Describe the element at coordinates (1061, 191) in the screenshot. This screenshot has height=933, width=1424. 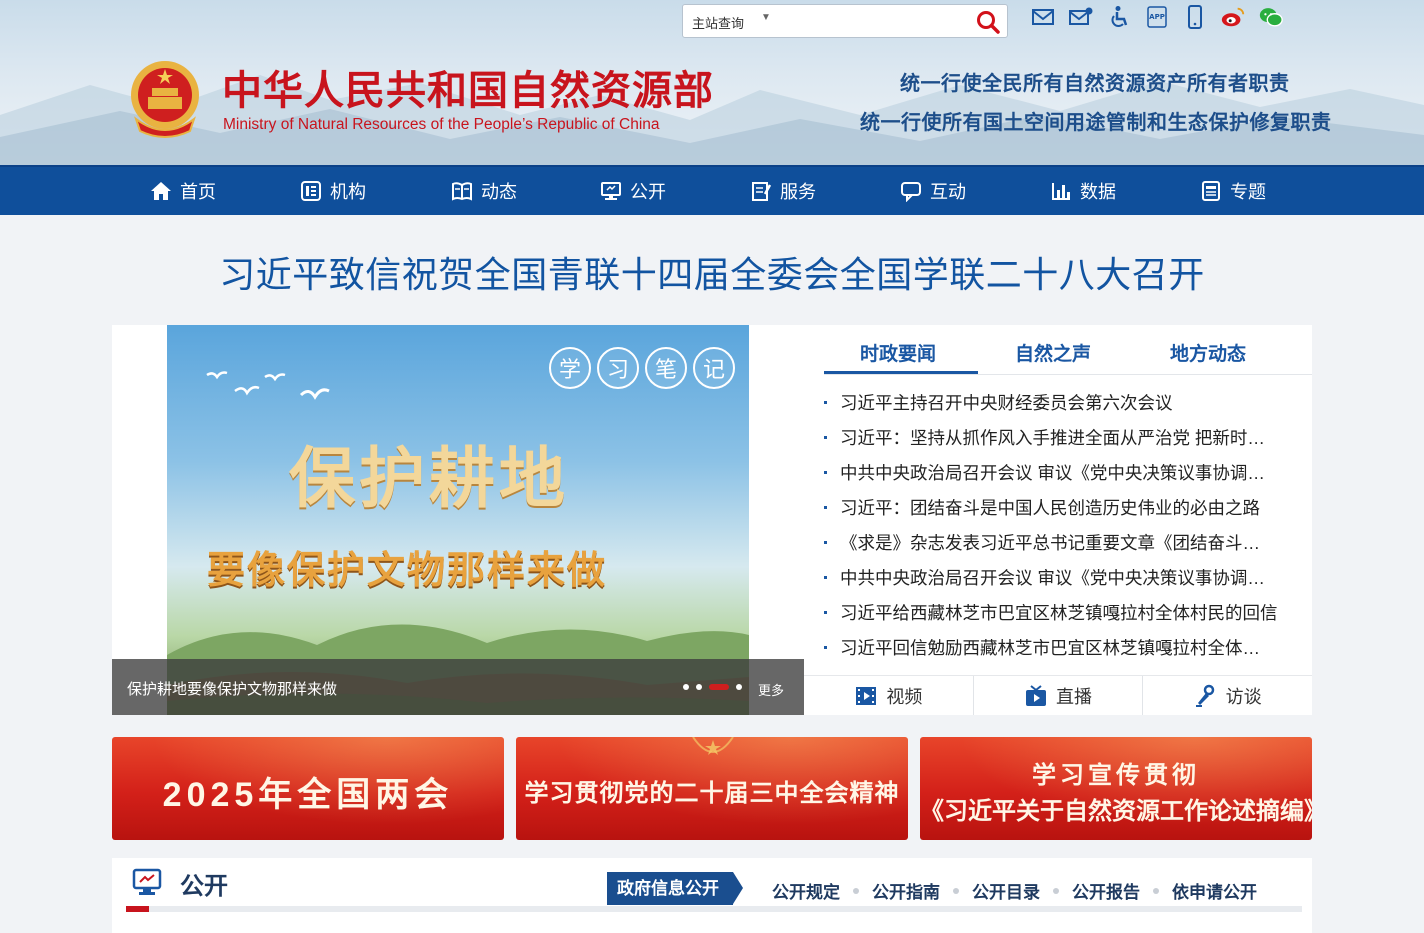
I see `chart-icon` at that location.